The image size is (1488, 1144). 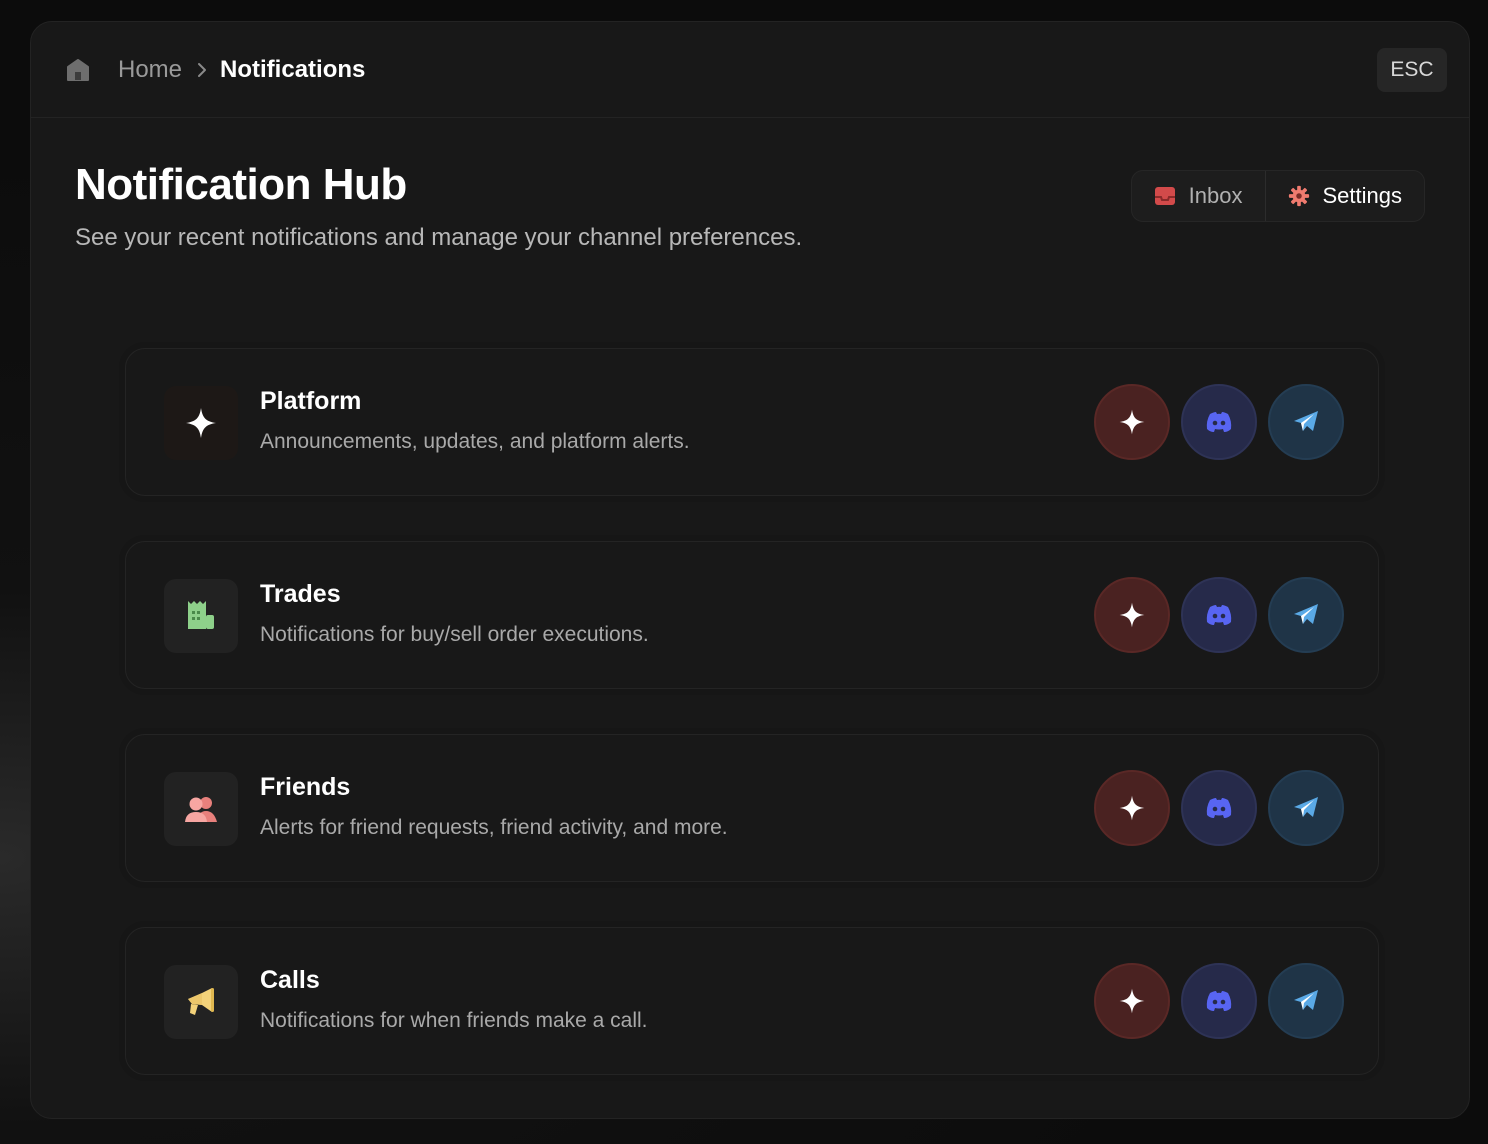 I want to click on home-icon, so click(x=78, y=70).